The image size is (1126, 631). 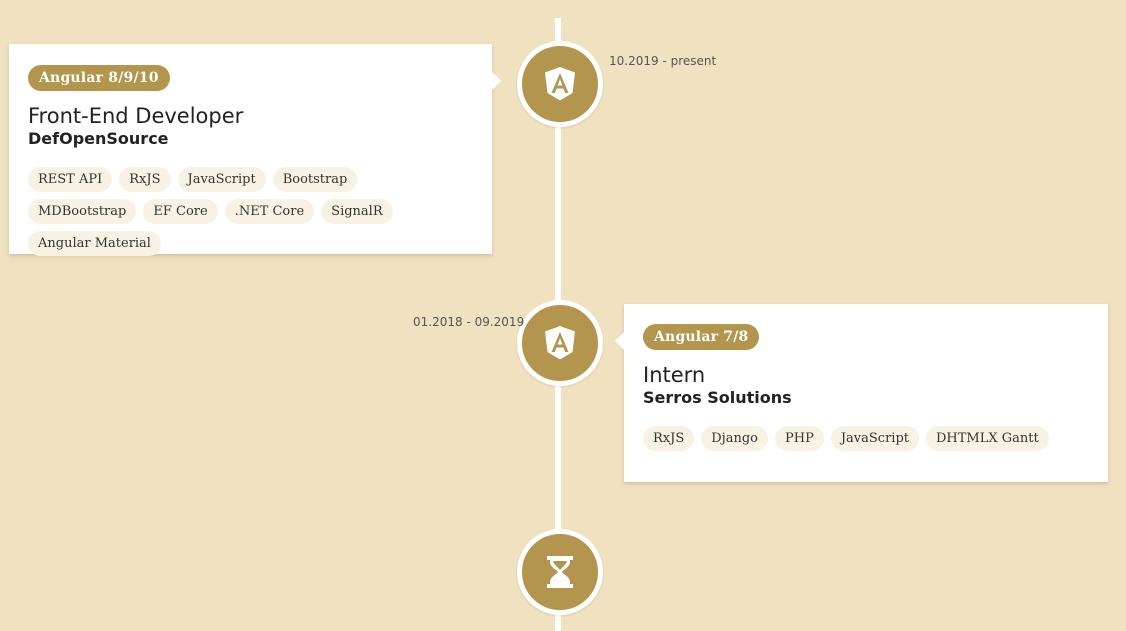 I want to click on skill-tag: EF Core, so click(x=180, y=211).